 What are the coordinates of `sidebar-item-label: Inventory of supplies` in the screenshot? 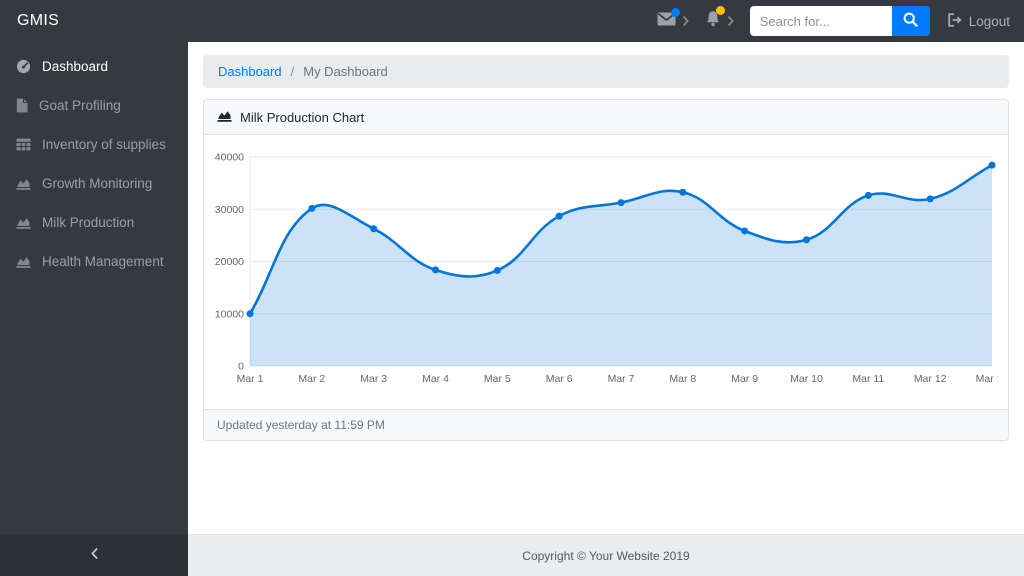 It's located at (104, 144).